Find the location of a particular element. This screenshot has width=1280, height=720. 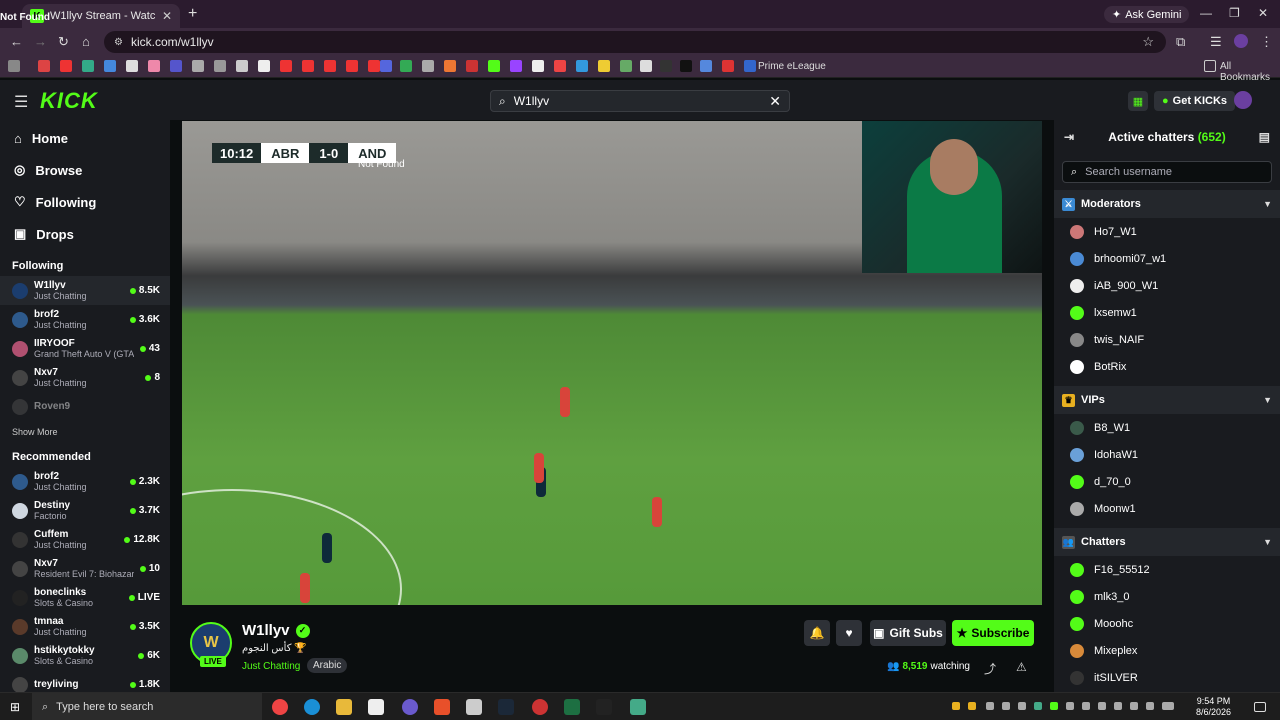

bookmark-maps-icon is located at coordinates (88, 66).